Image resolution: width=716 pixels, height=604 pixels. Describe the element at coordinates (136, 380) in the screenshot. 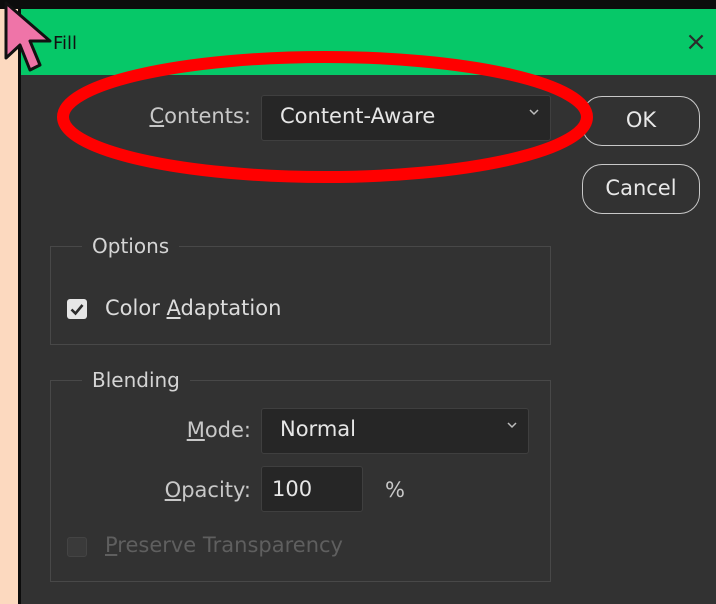

I see `blending-title: Blending` at that location.